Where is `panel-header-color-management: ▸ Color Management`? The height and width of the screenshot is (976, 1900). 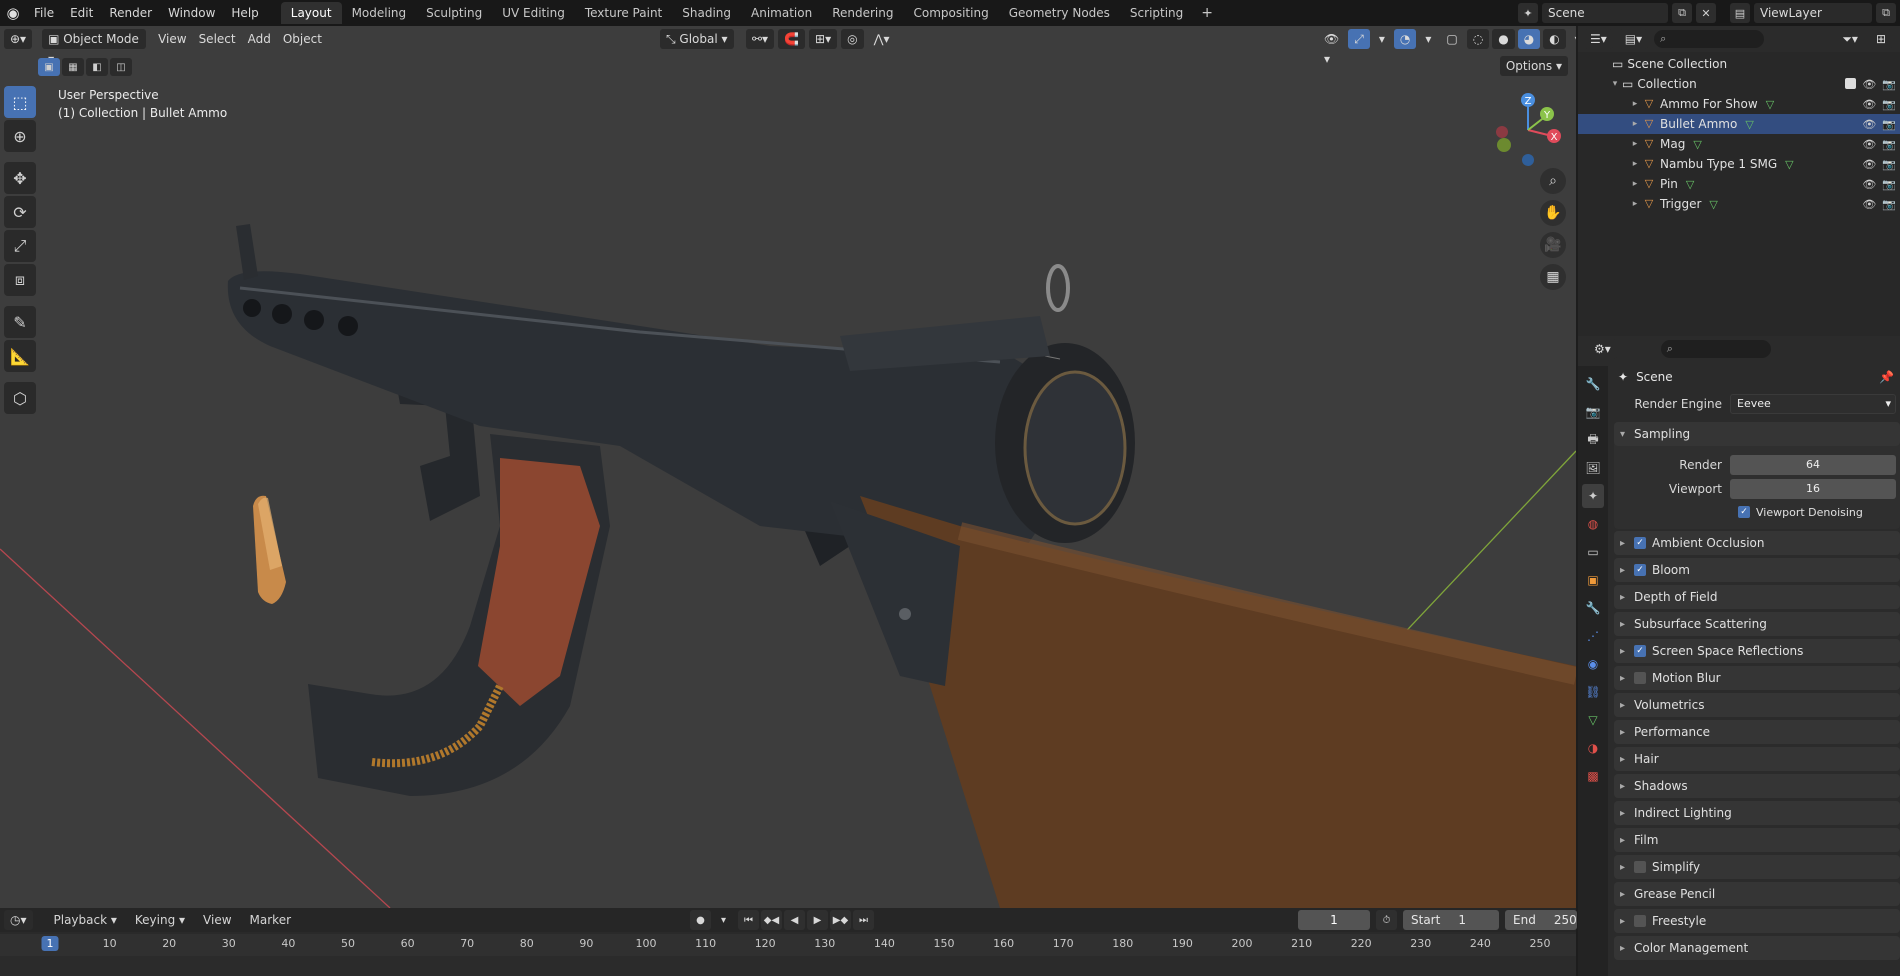 panel-header-color-management: ▸ Color Management is located at coordinates (1757, 948).